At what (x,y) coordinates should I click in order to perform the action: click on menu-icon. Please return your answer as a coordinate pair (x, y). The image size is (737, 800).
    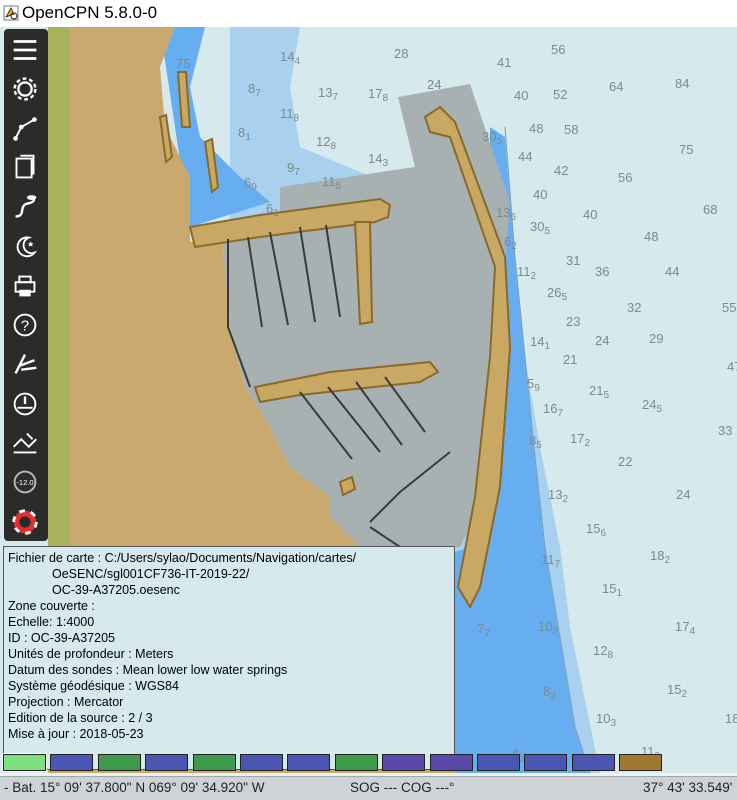
    Looking at the image, I should click on (25, 50).